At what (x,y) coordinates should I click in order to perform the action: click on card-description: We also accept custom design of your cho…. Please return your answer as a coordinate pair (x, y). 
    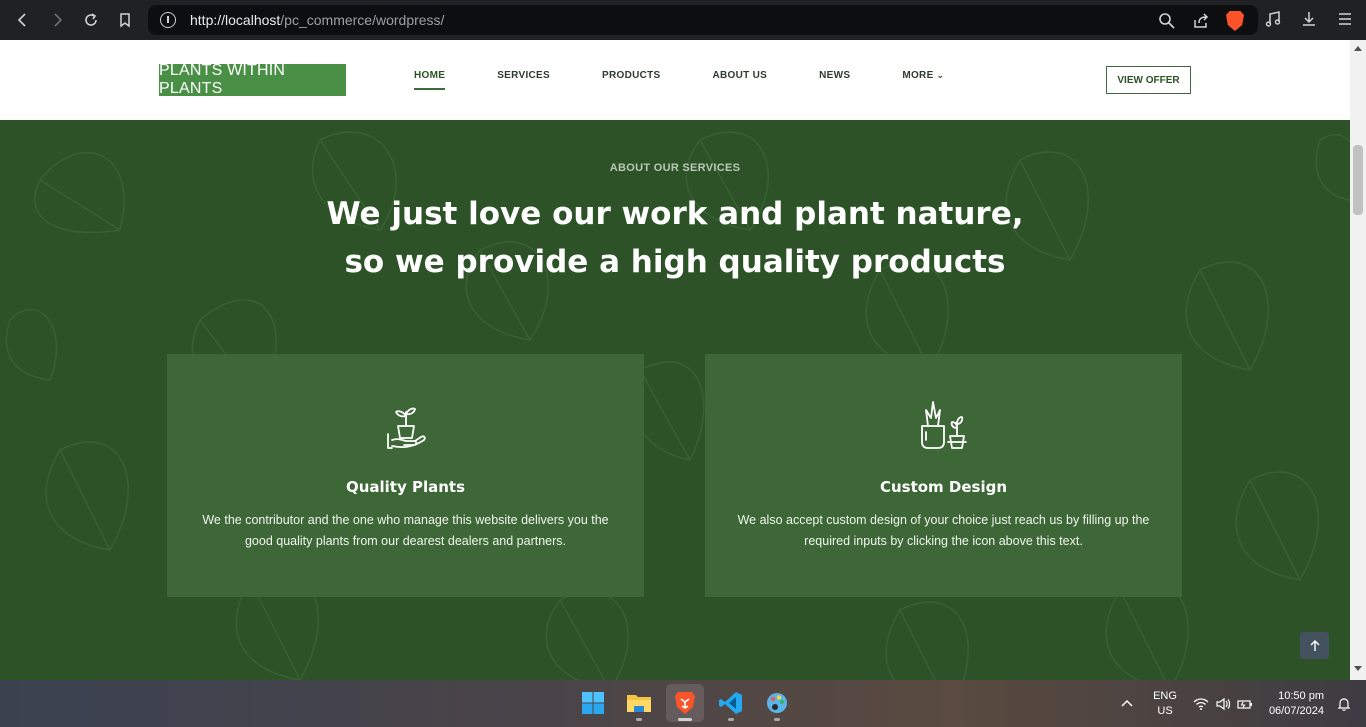
    Looking at the image, I should click on (943, 531).